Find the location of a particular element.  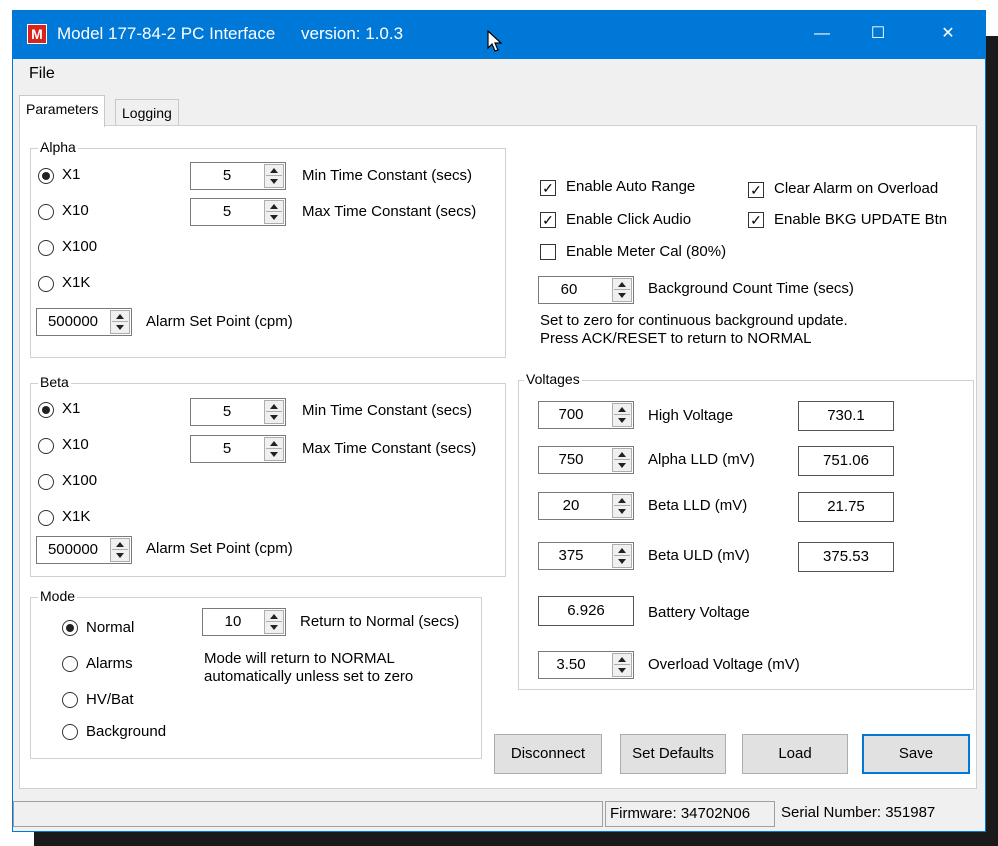

beta-range-x10-label: X10 is located at coordinates (75, 444).